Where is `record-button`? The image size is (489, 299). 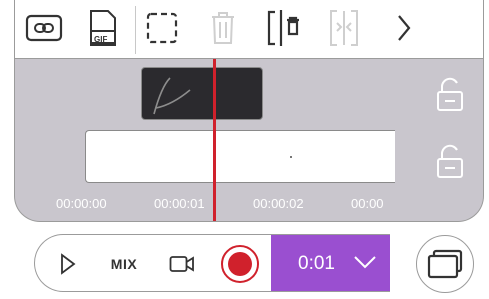 record-button is located at coordinates (240, 263).